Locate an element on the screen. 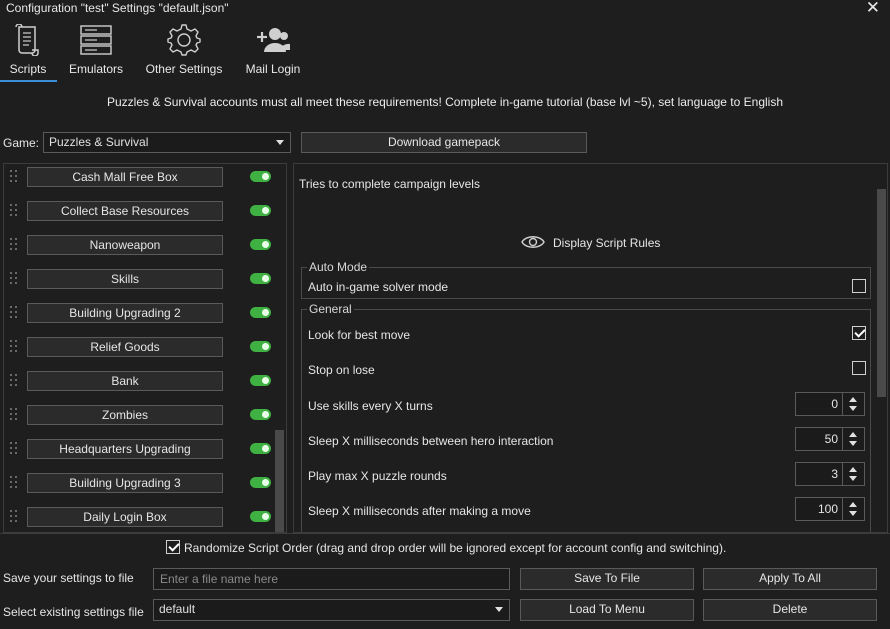 This screenshot has width=890, height=629. tab-emulators: Emulators is located at coordinates (96, 54).